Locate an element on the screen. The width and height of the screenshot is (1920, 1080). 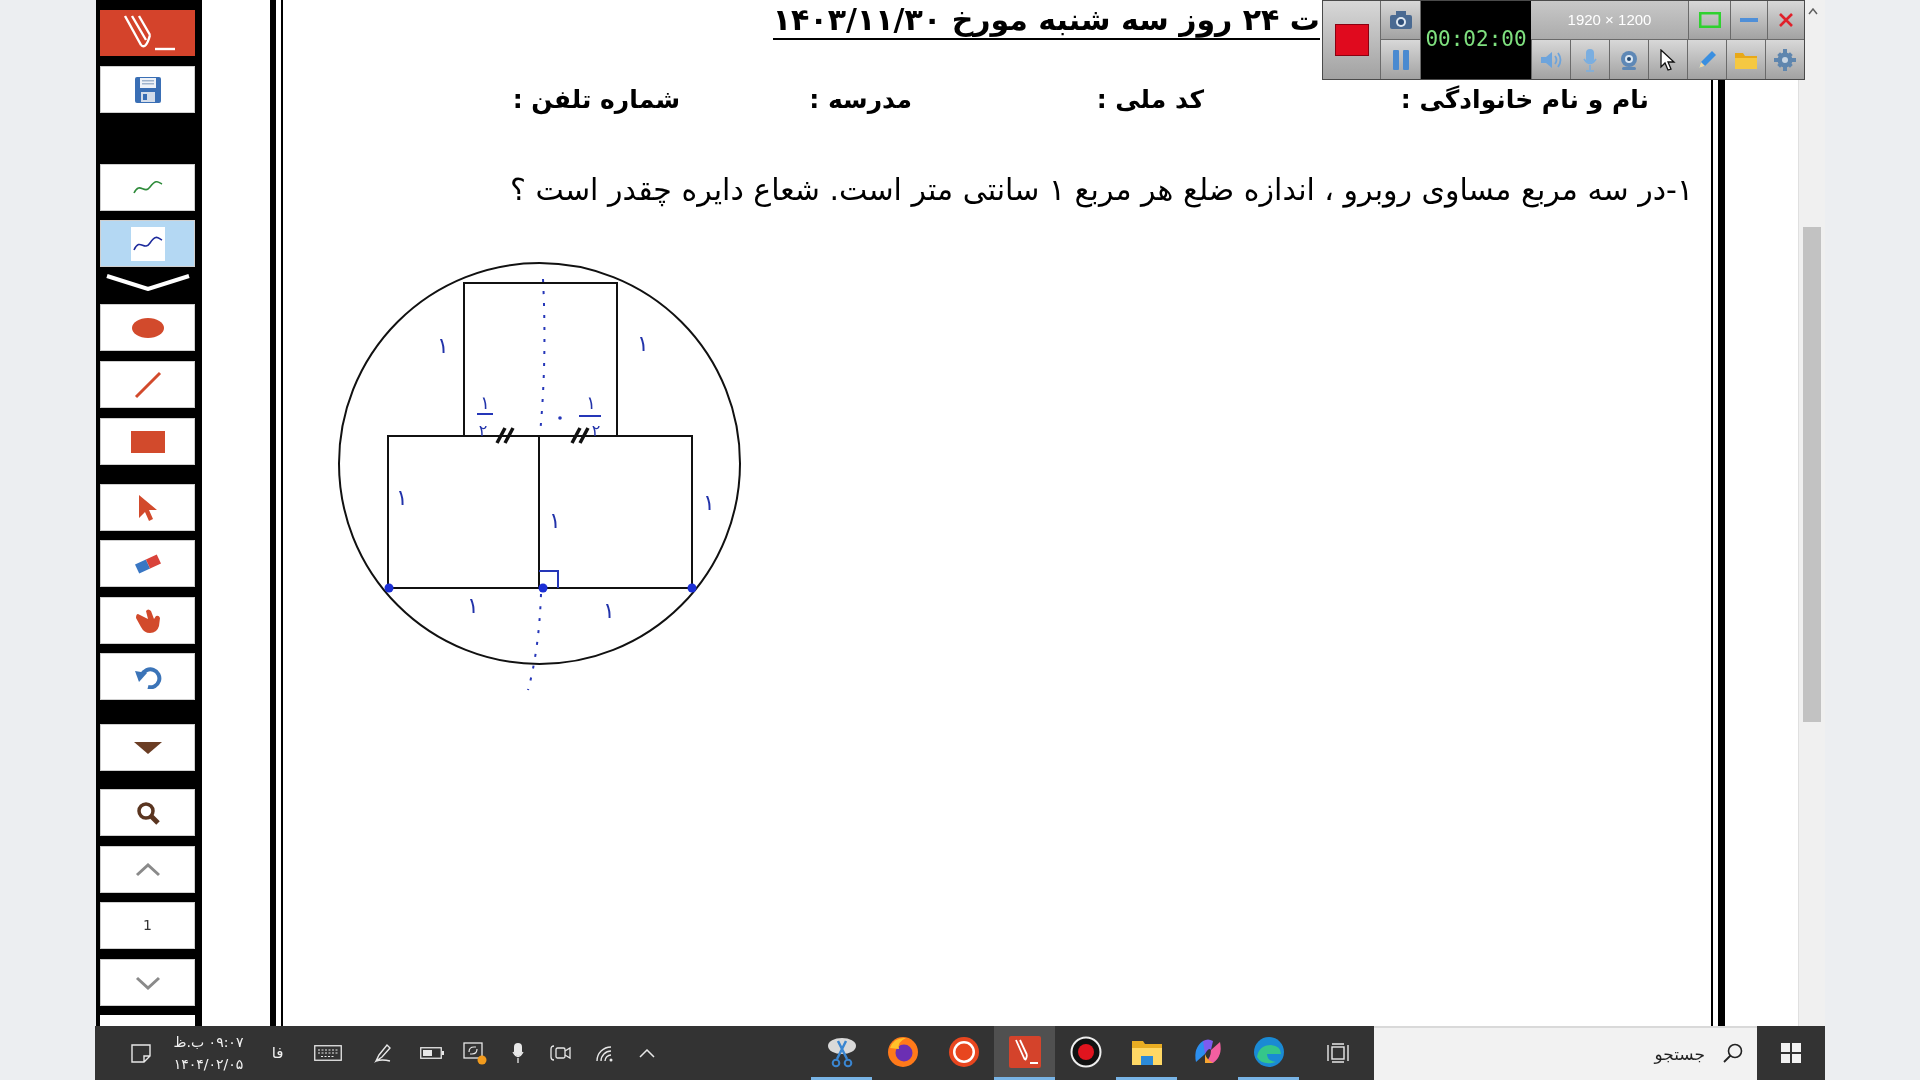
search-icon is located at coordinates (1733, 1053).